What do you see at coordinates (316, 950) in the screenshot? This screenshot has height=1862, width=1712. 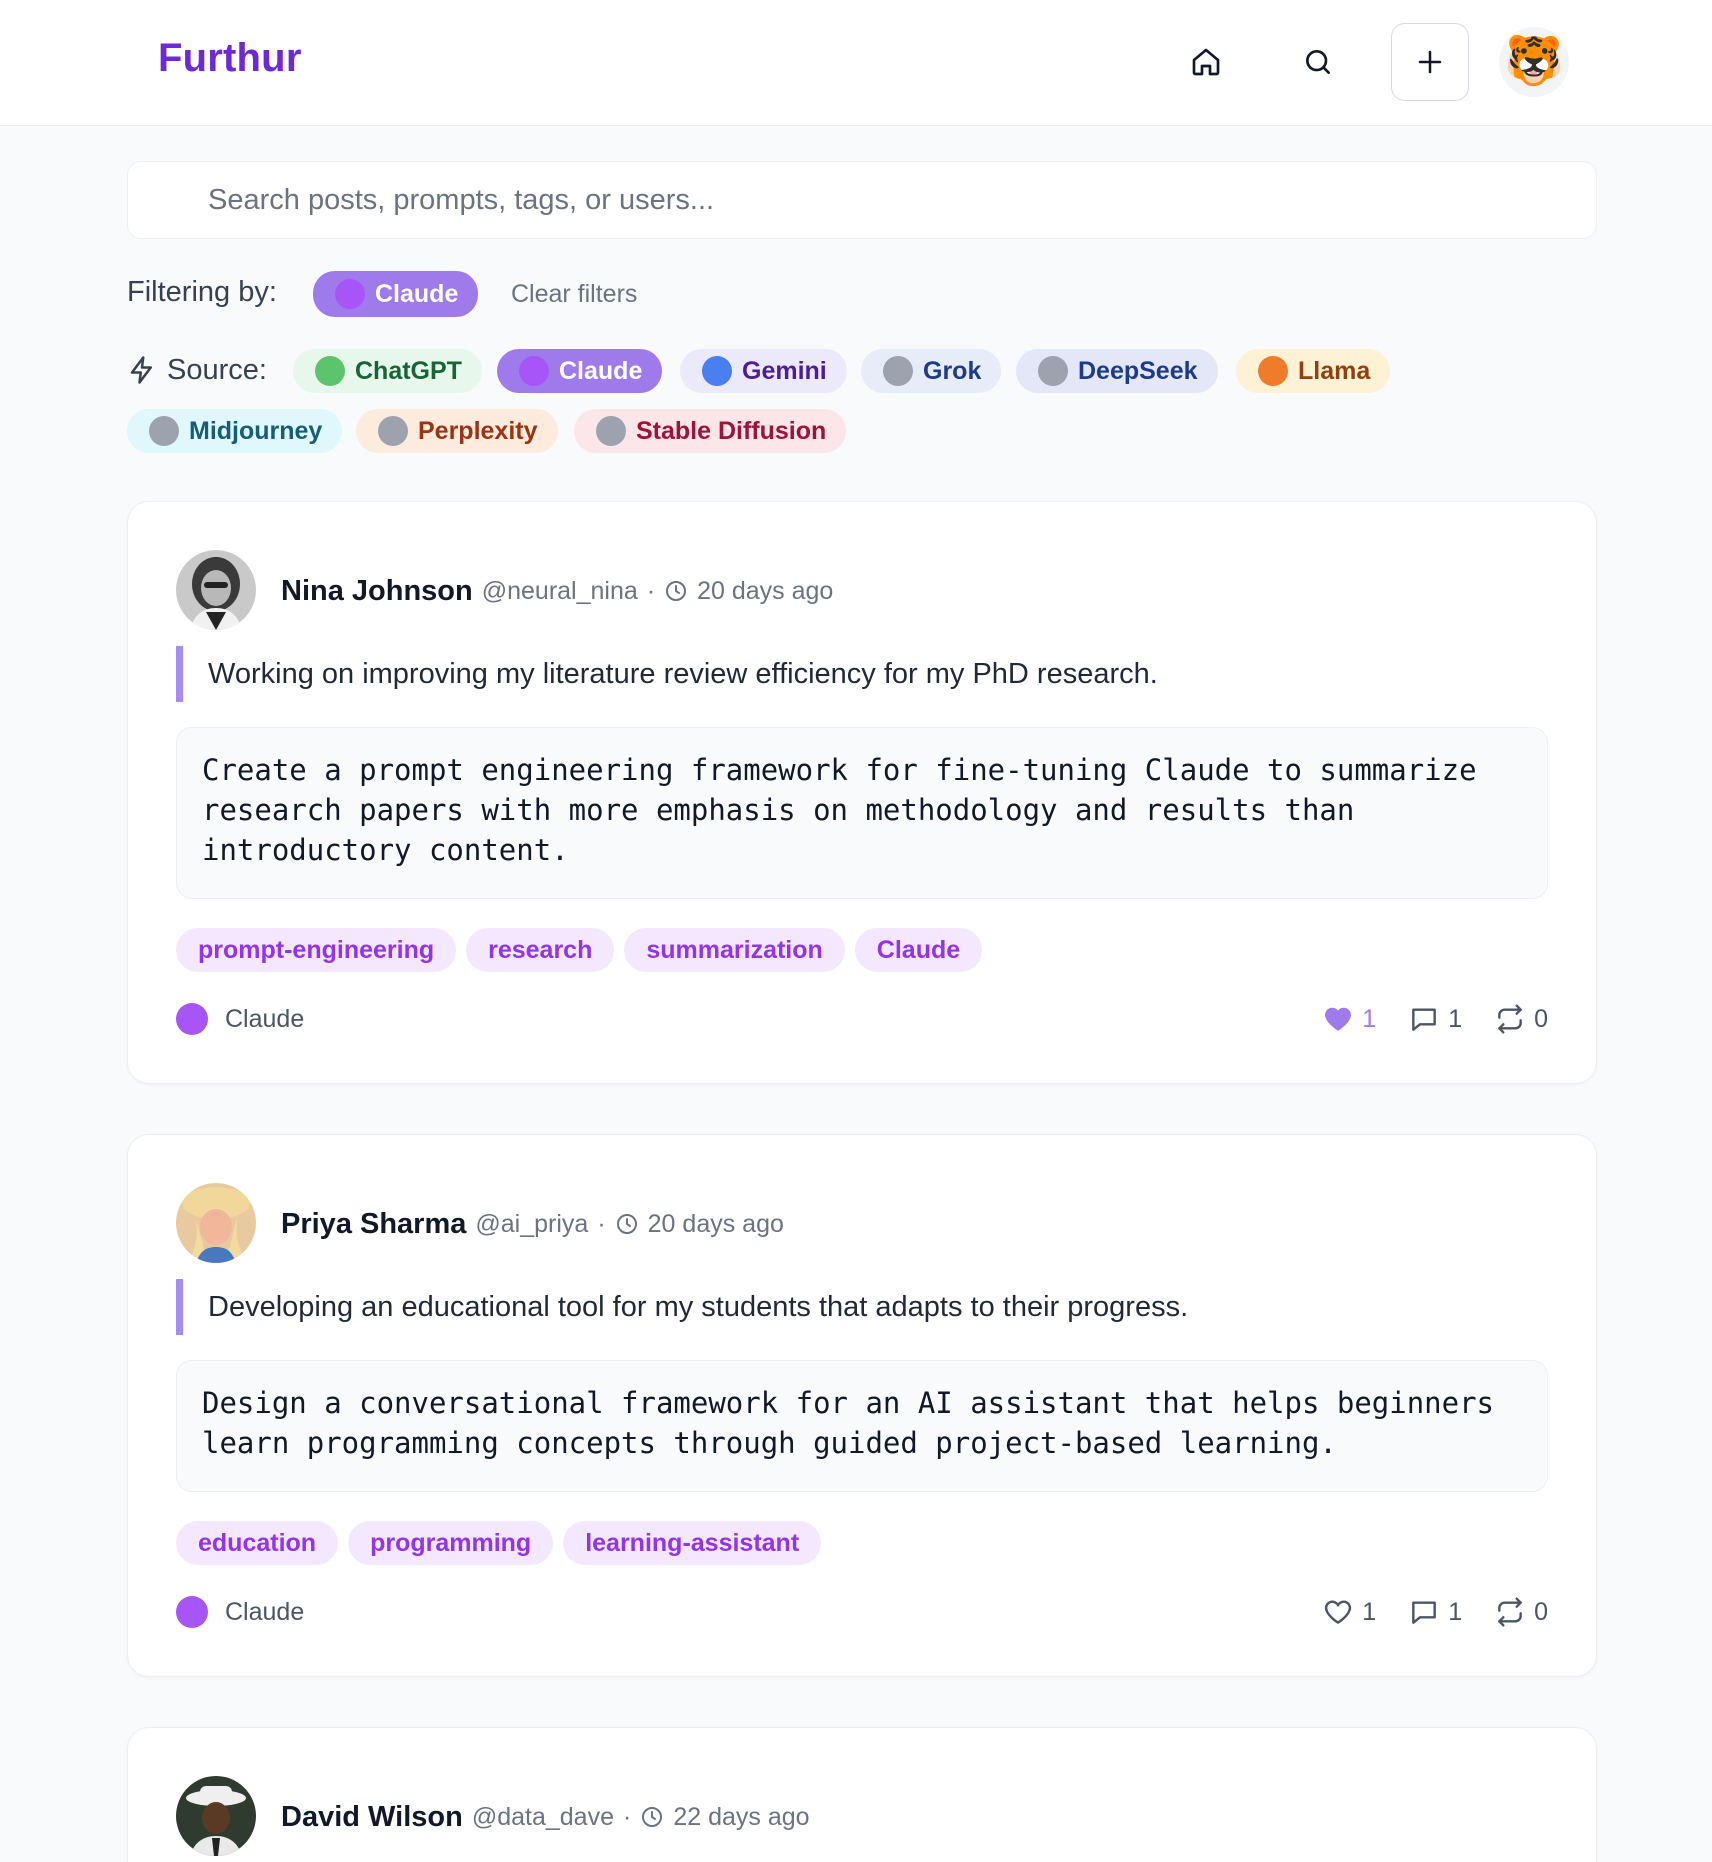 I see `tag-chip: prompt-engineering` at bounding box center [316, 950].